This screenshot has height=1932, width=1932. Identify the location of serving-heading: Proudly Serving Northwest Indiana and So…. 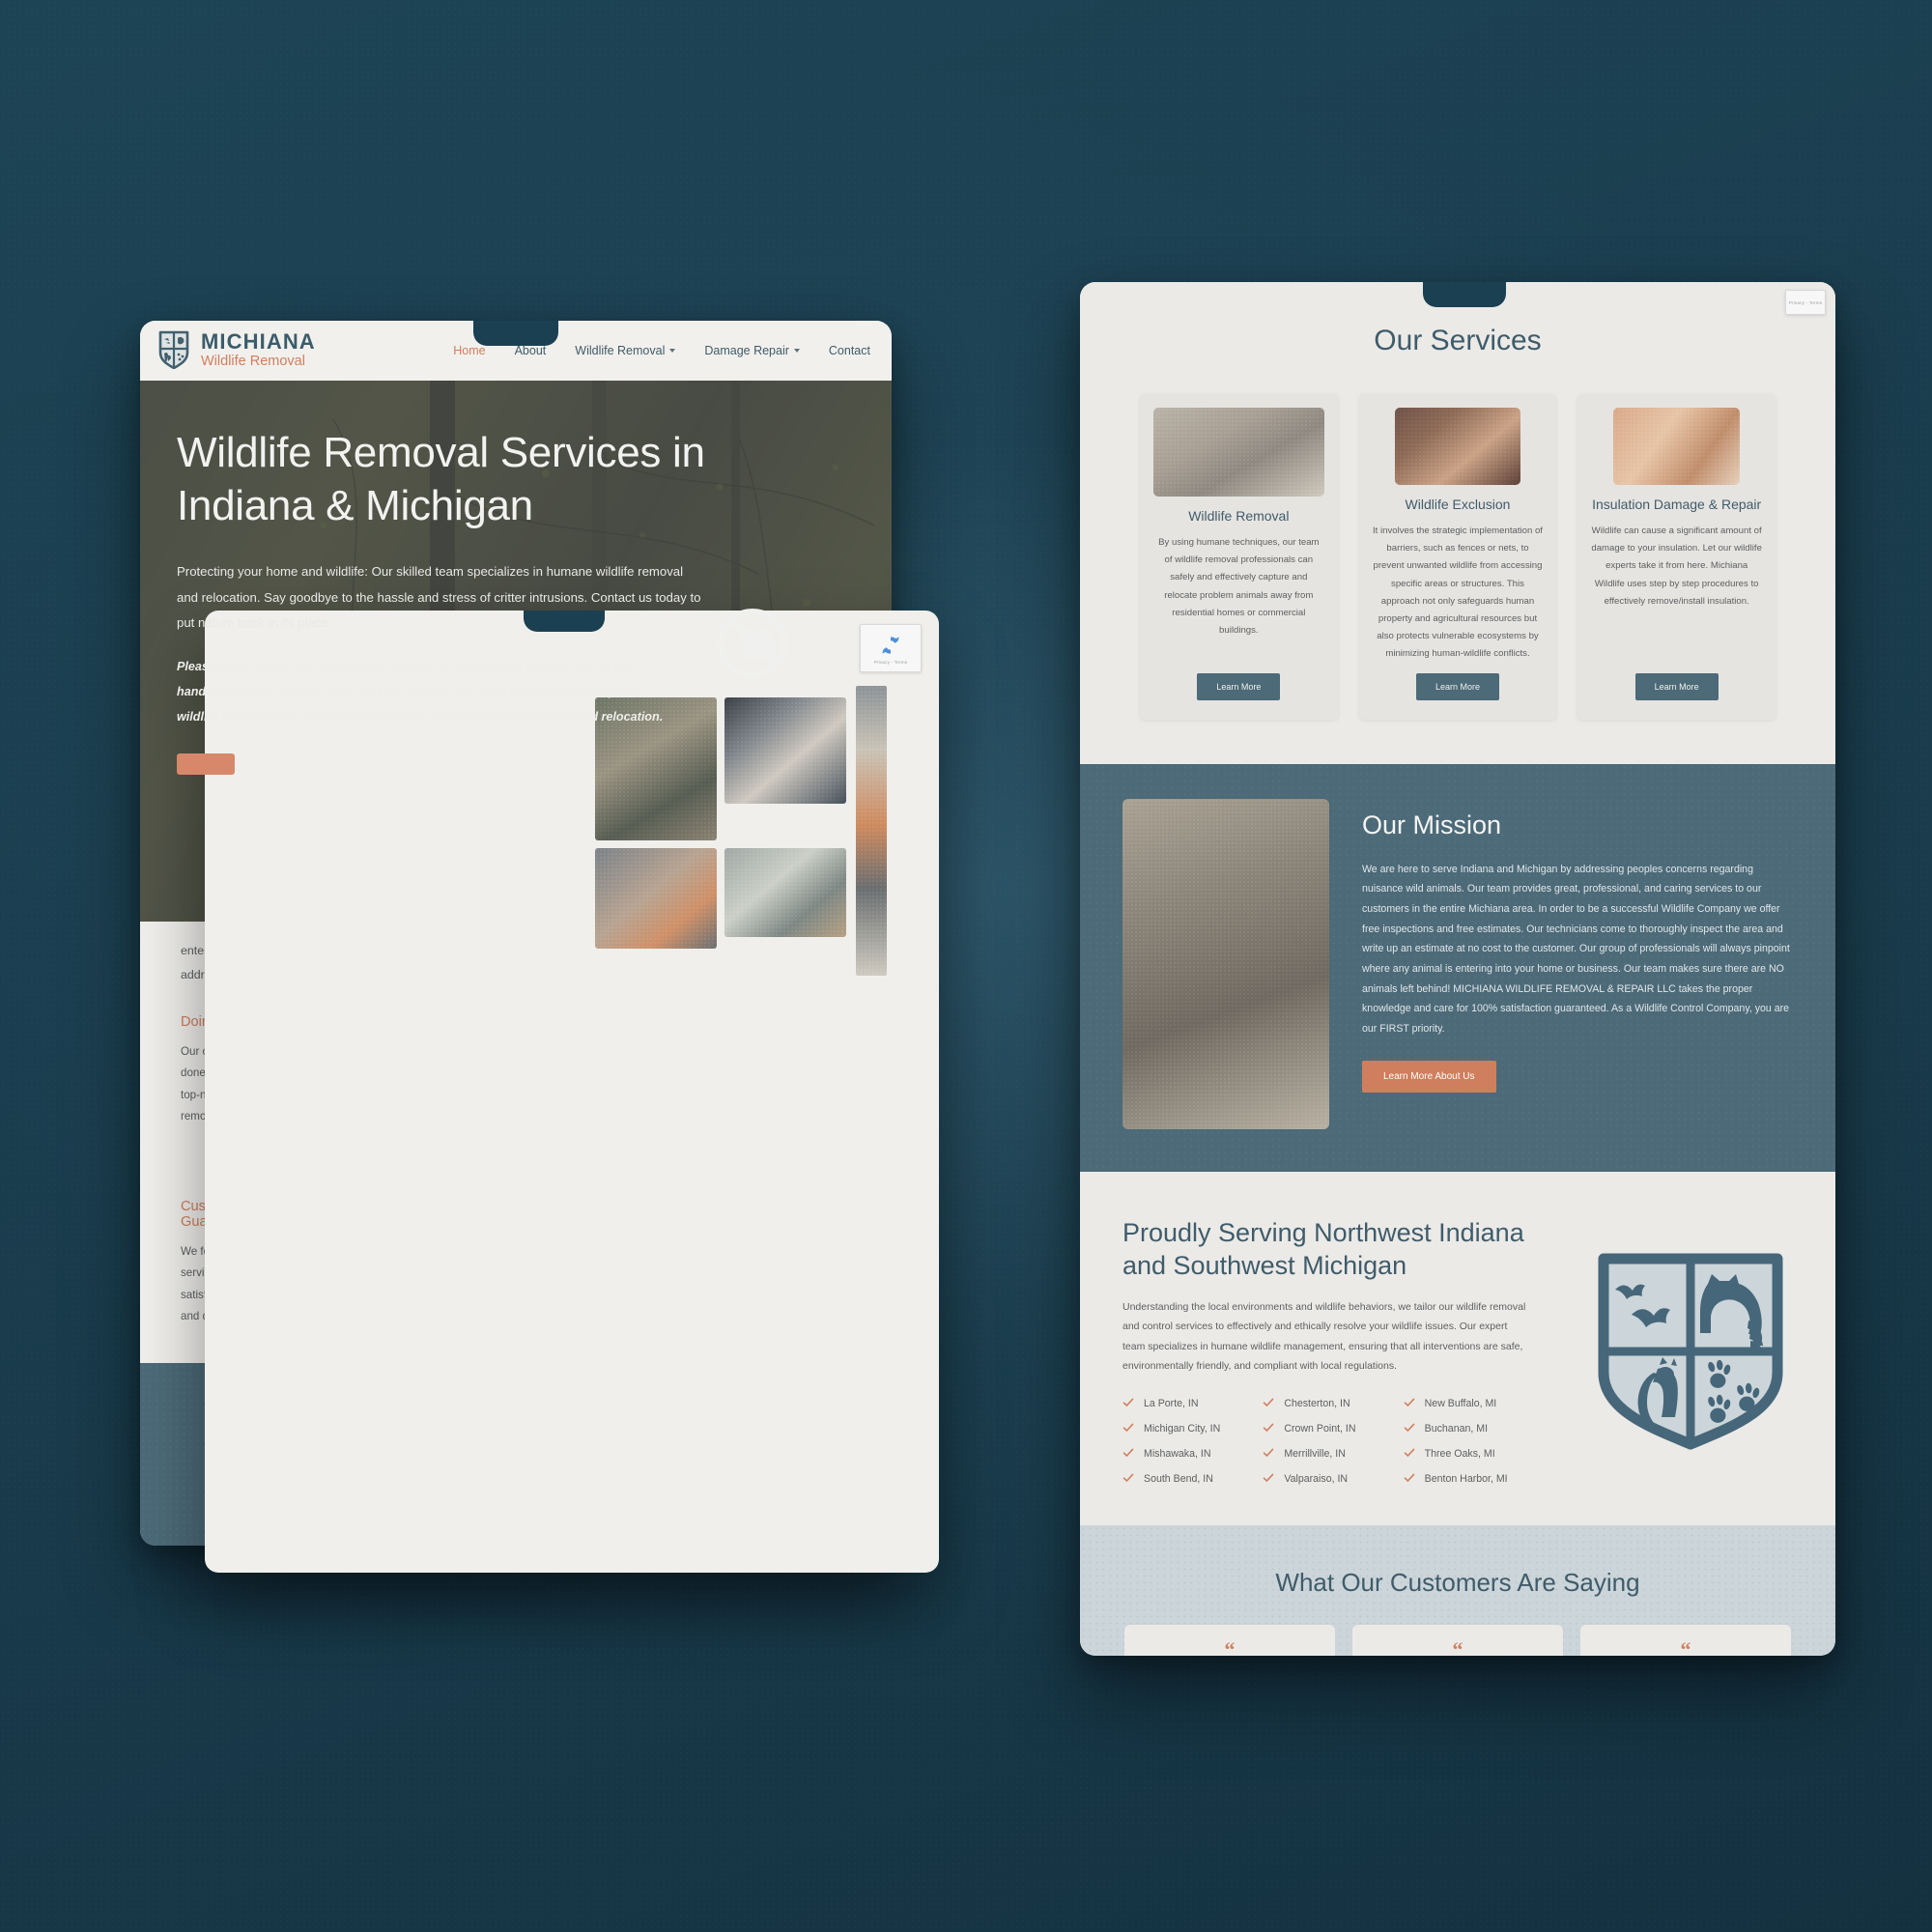
(1323, 1248).